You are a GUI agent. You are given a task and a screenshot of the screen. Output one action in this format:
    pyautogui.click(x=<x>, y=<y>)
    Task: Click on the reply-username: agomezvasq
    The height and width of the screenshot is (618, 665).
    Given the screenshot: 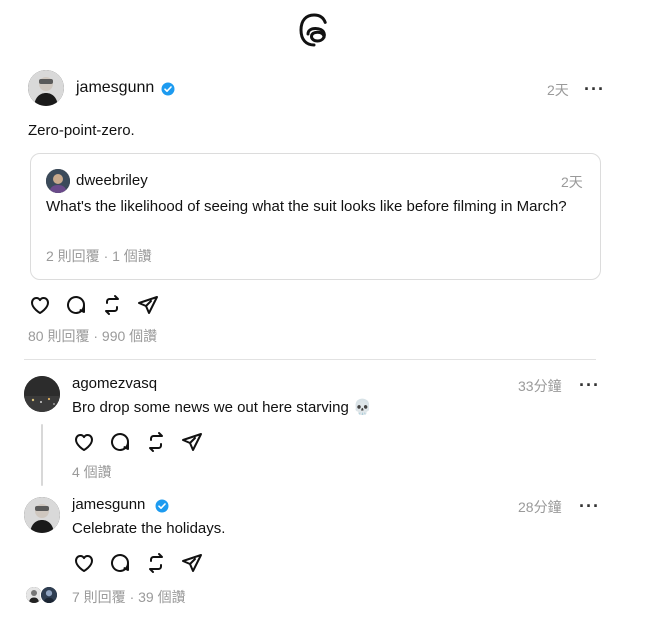 What is the action you would take?
    pyautogui.click(x=114, y=383)
    